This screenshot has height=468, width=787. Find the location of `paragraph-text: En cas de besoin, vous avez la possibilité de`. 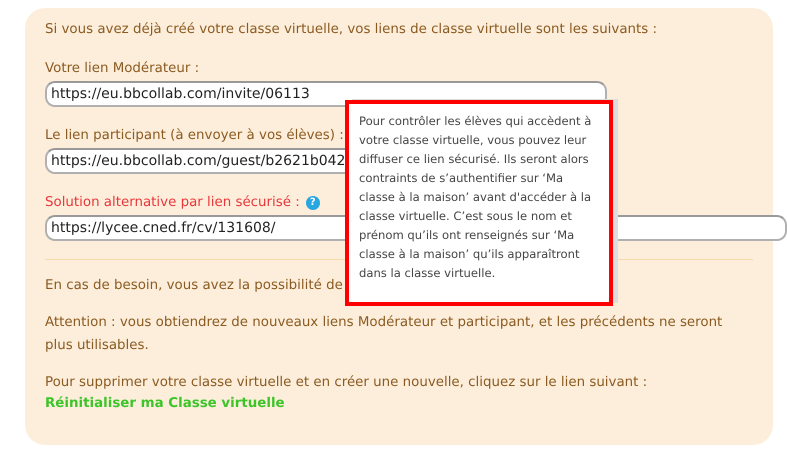

paragraph-text: En cas de besoin, vous avez la possibilité de is located at coordinates (194, 286).